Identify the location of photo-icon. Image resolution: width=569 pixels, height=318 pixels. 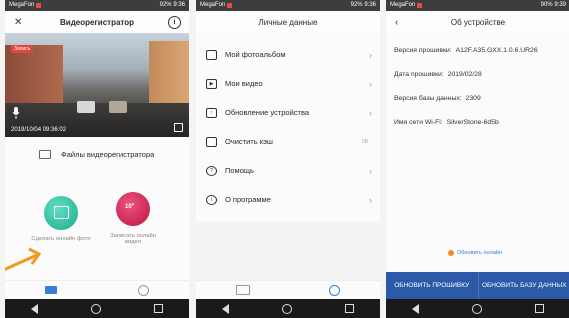
(211, 54).